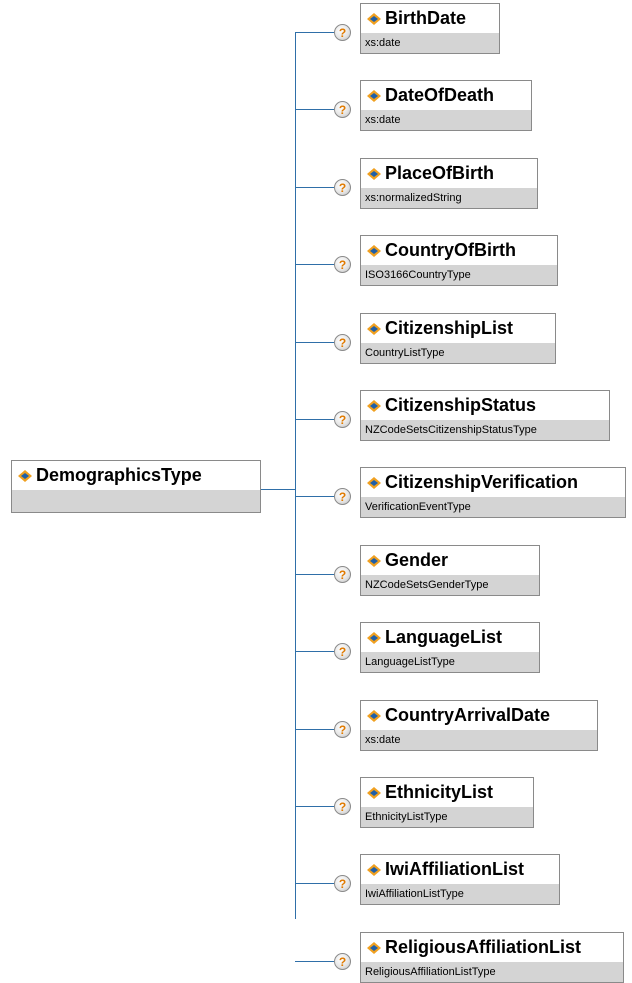 The image size is (632, 983). I want to click on element-name: ReligiousAffiliationList, so click(483, 947).